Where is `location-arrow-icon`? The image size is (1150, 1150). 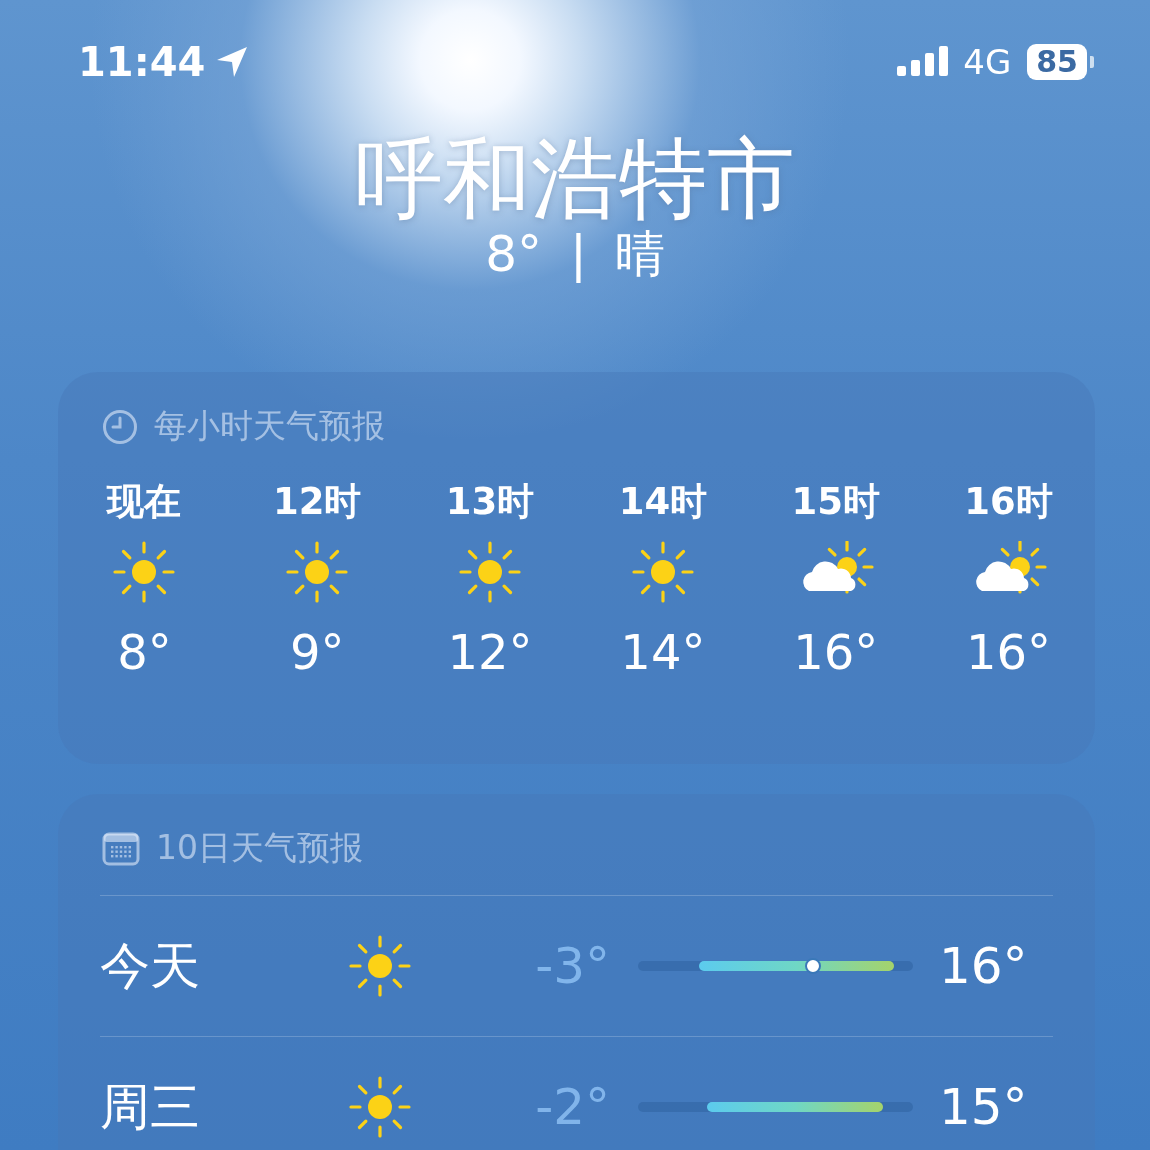
location-arrow-icon is located at coordinates (232, 62).